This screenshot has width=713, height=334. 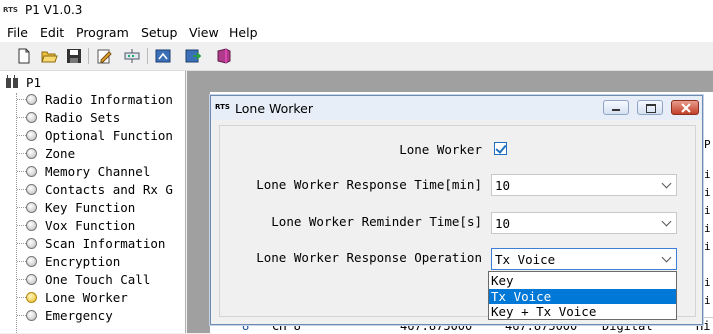 I want to click on tree-item-radio-sets: Radio Sets, so click(x=82, y=117).